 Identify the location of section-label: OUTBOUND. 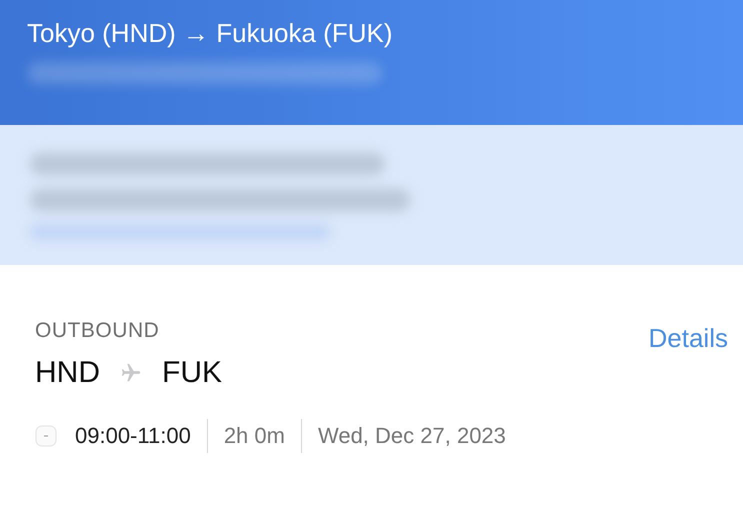
(97, 331).